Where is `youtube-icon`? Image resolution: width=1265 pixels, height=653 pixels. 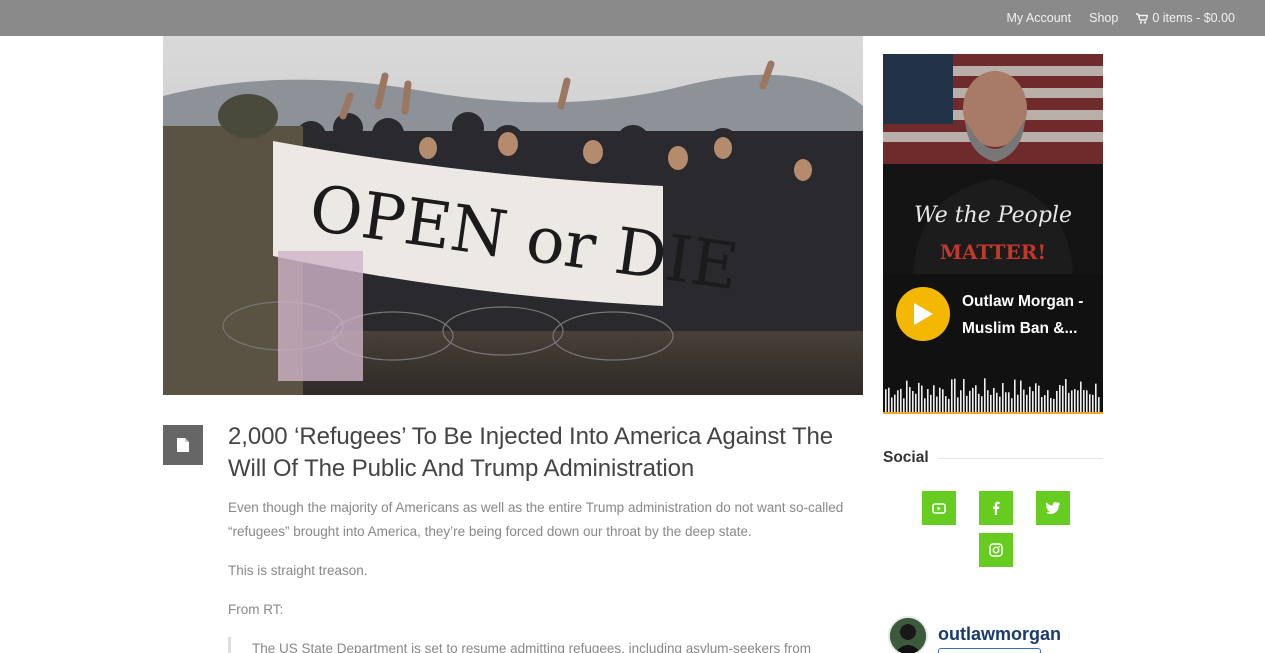 youtube-icon is located at coordinates (939, 508).